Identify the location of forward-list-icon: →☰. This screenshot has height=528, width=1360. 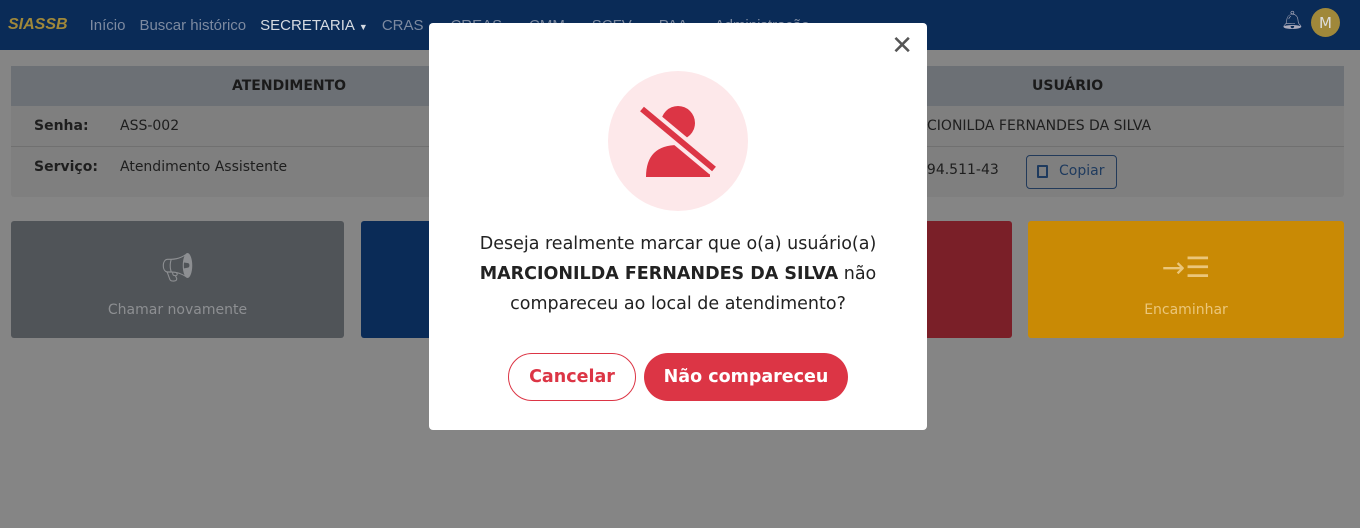
(1186, 267).